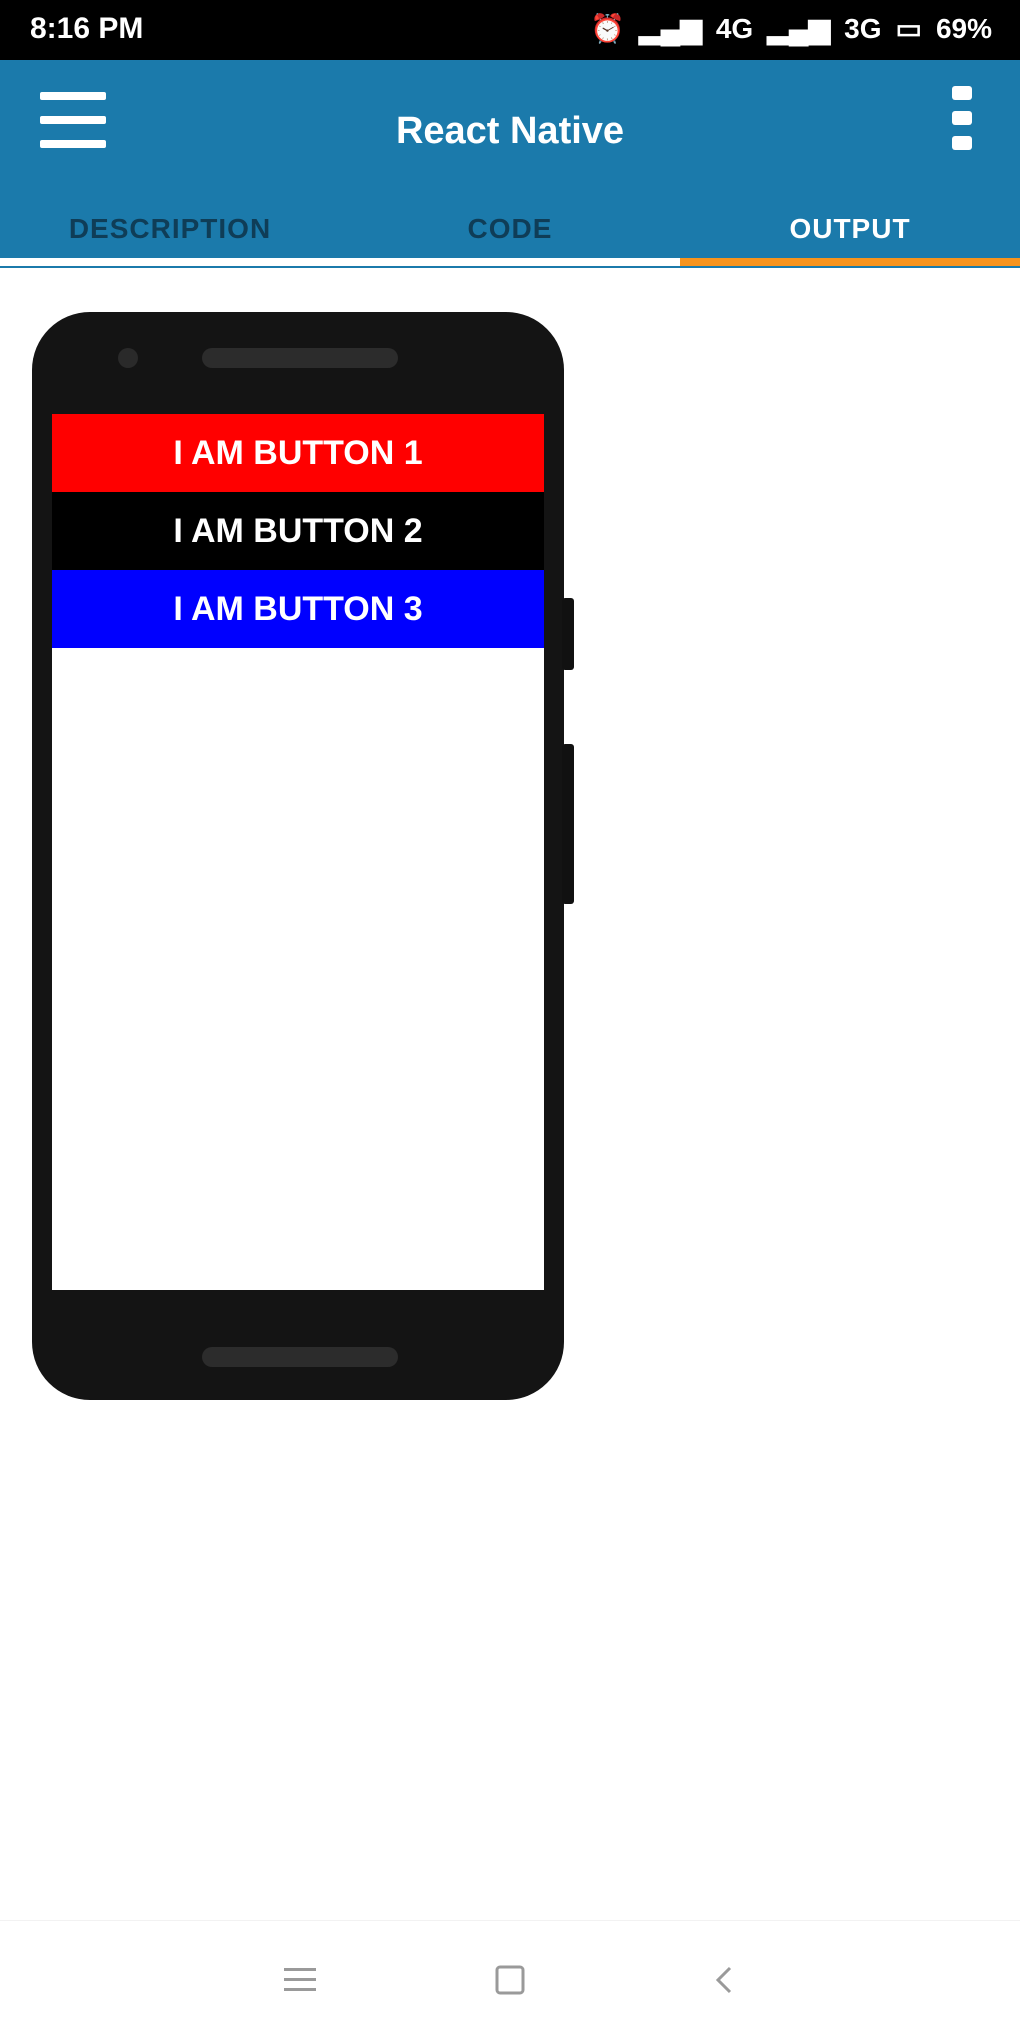 The height and width of the screenshot is (2041, 1020). I want to click on status-icons: ⏰ ▂▄▆ 4G ▂▄▆ 3G ▭ 69%, so click(791, 28).